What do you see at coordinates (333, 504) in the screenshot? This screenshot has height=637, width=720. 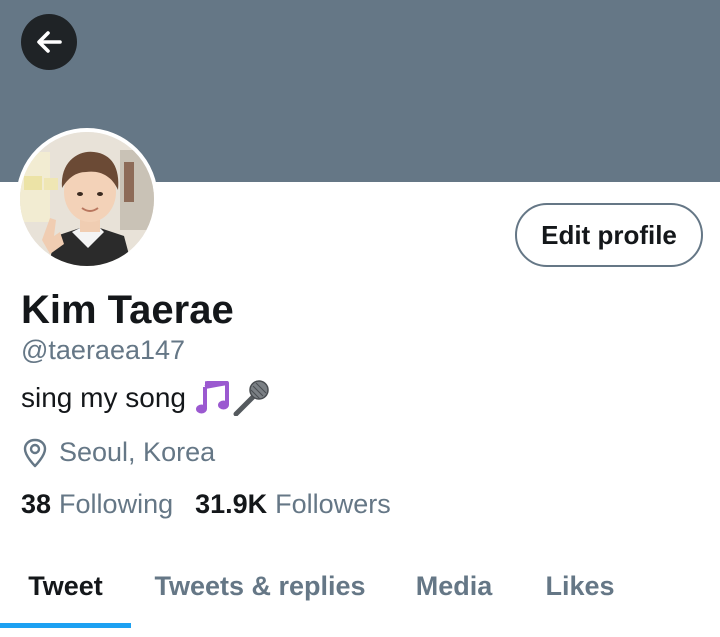 I see `followers-label: Followers` at bounding box center [333, 504].